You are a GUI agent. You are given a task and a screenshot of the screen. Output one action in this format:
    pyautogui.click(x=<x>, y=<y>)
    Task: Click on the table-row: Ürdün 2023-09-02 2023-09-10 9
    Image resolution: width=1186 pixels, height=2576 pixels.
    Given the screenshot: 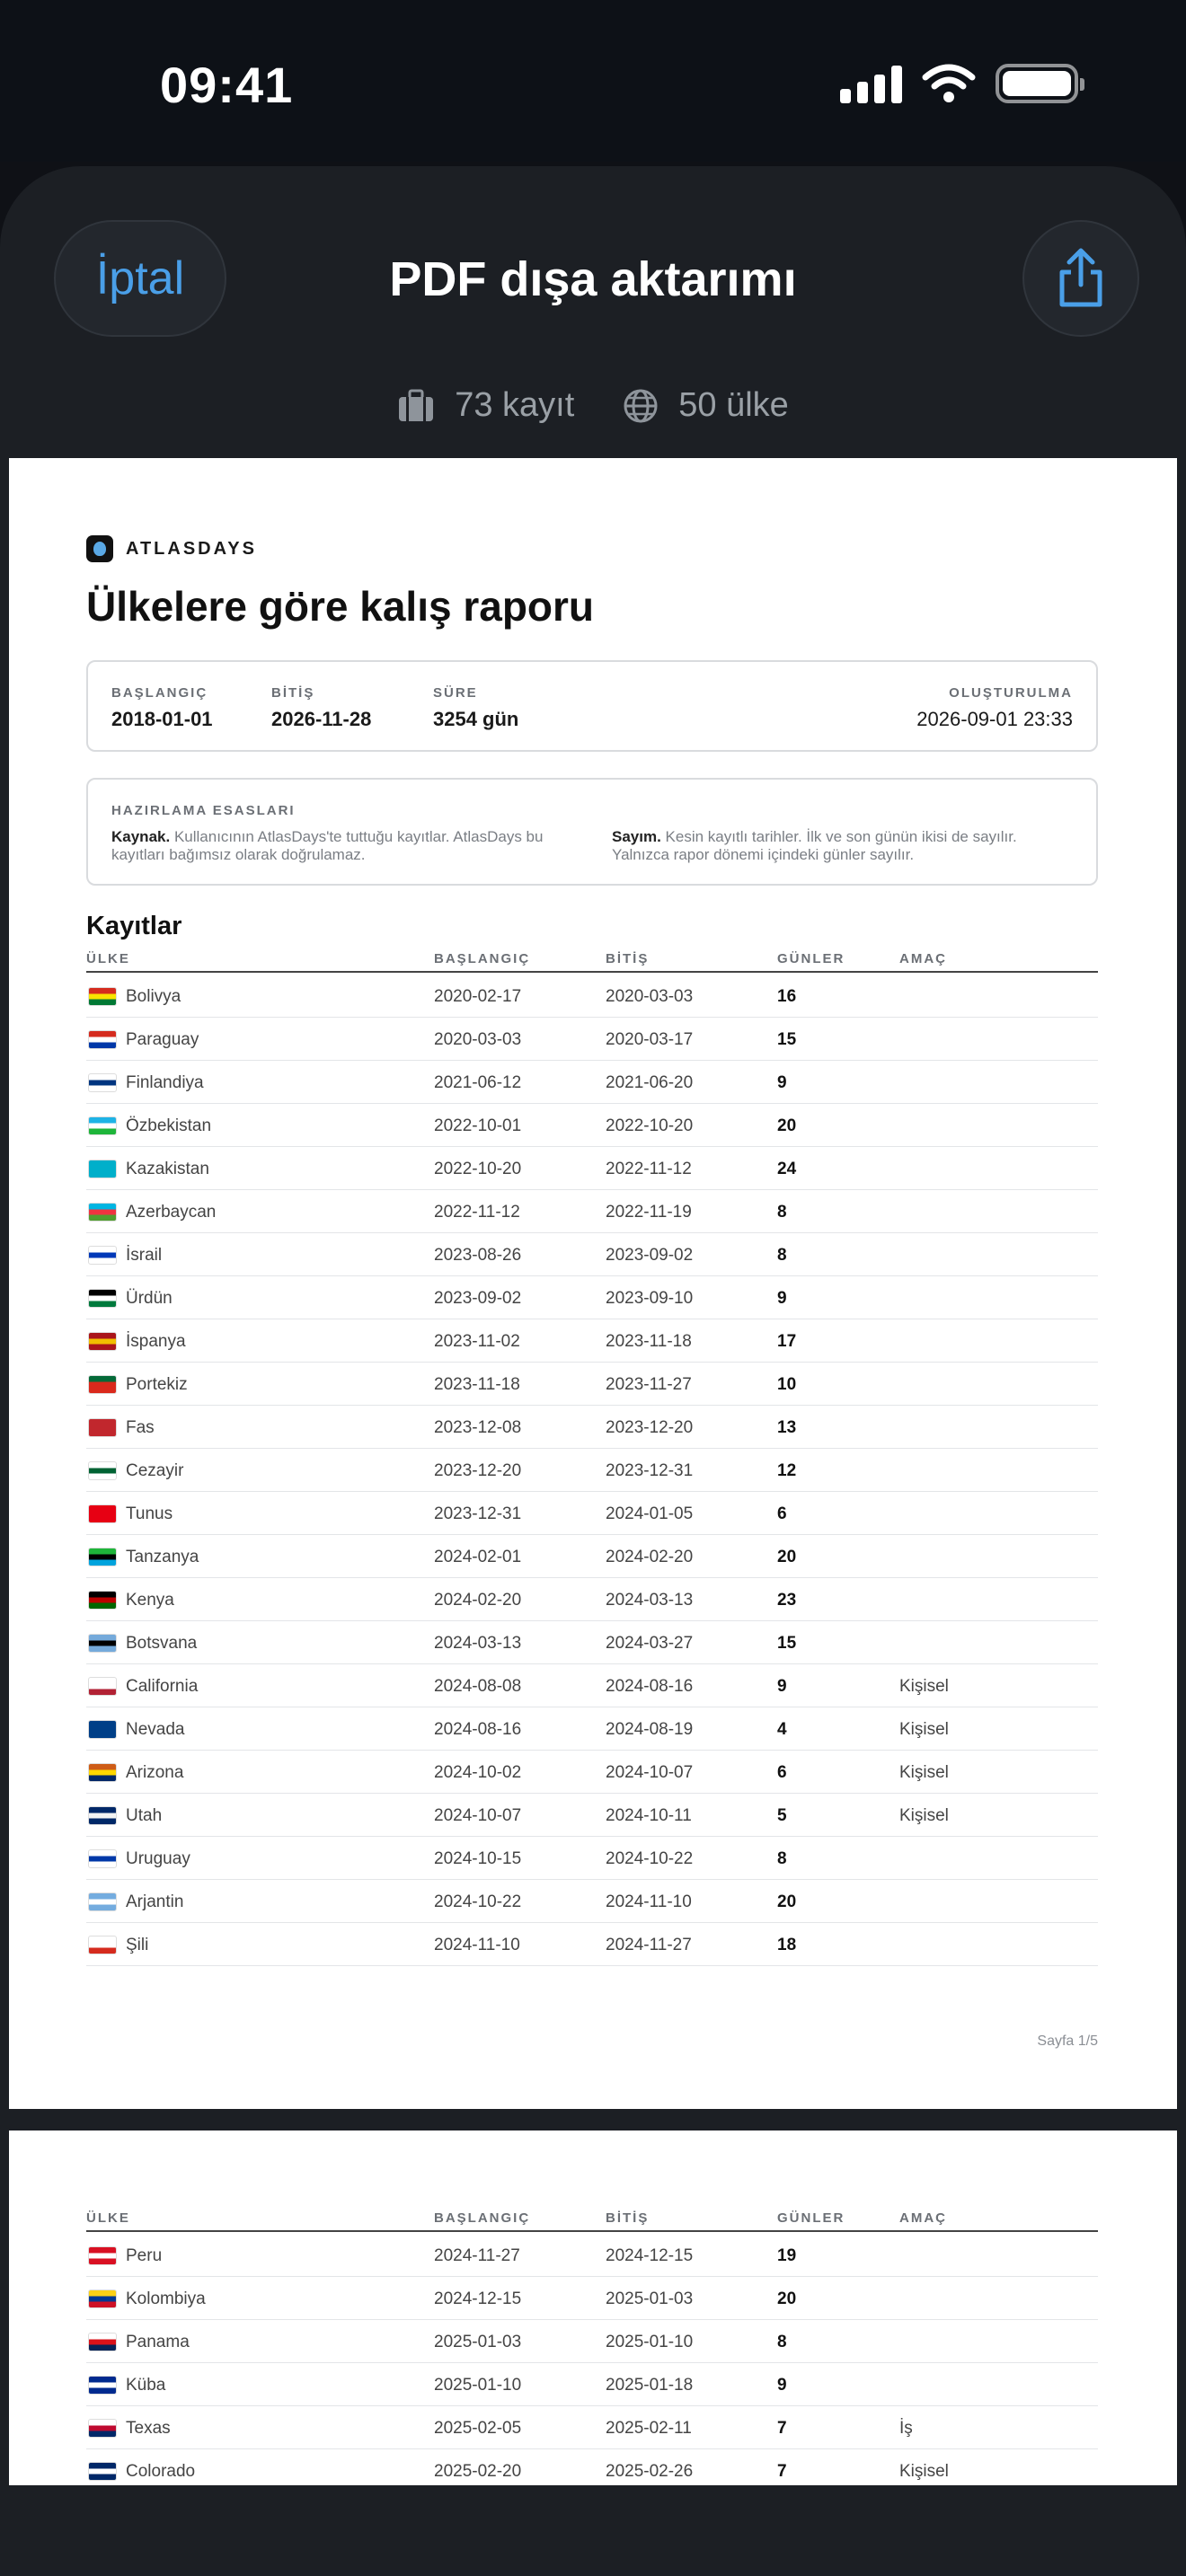 What is the action you would take?
    pyautogui.click(x=592, y=1297)
    